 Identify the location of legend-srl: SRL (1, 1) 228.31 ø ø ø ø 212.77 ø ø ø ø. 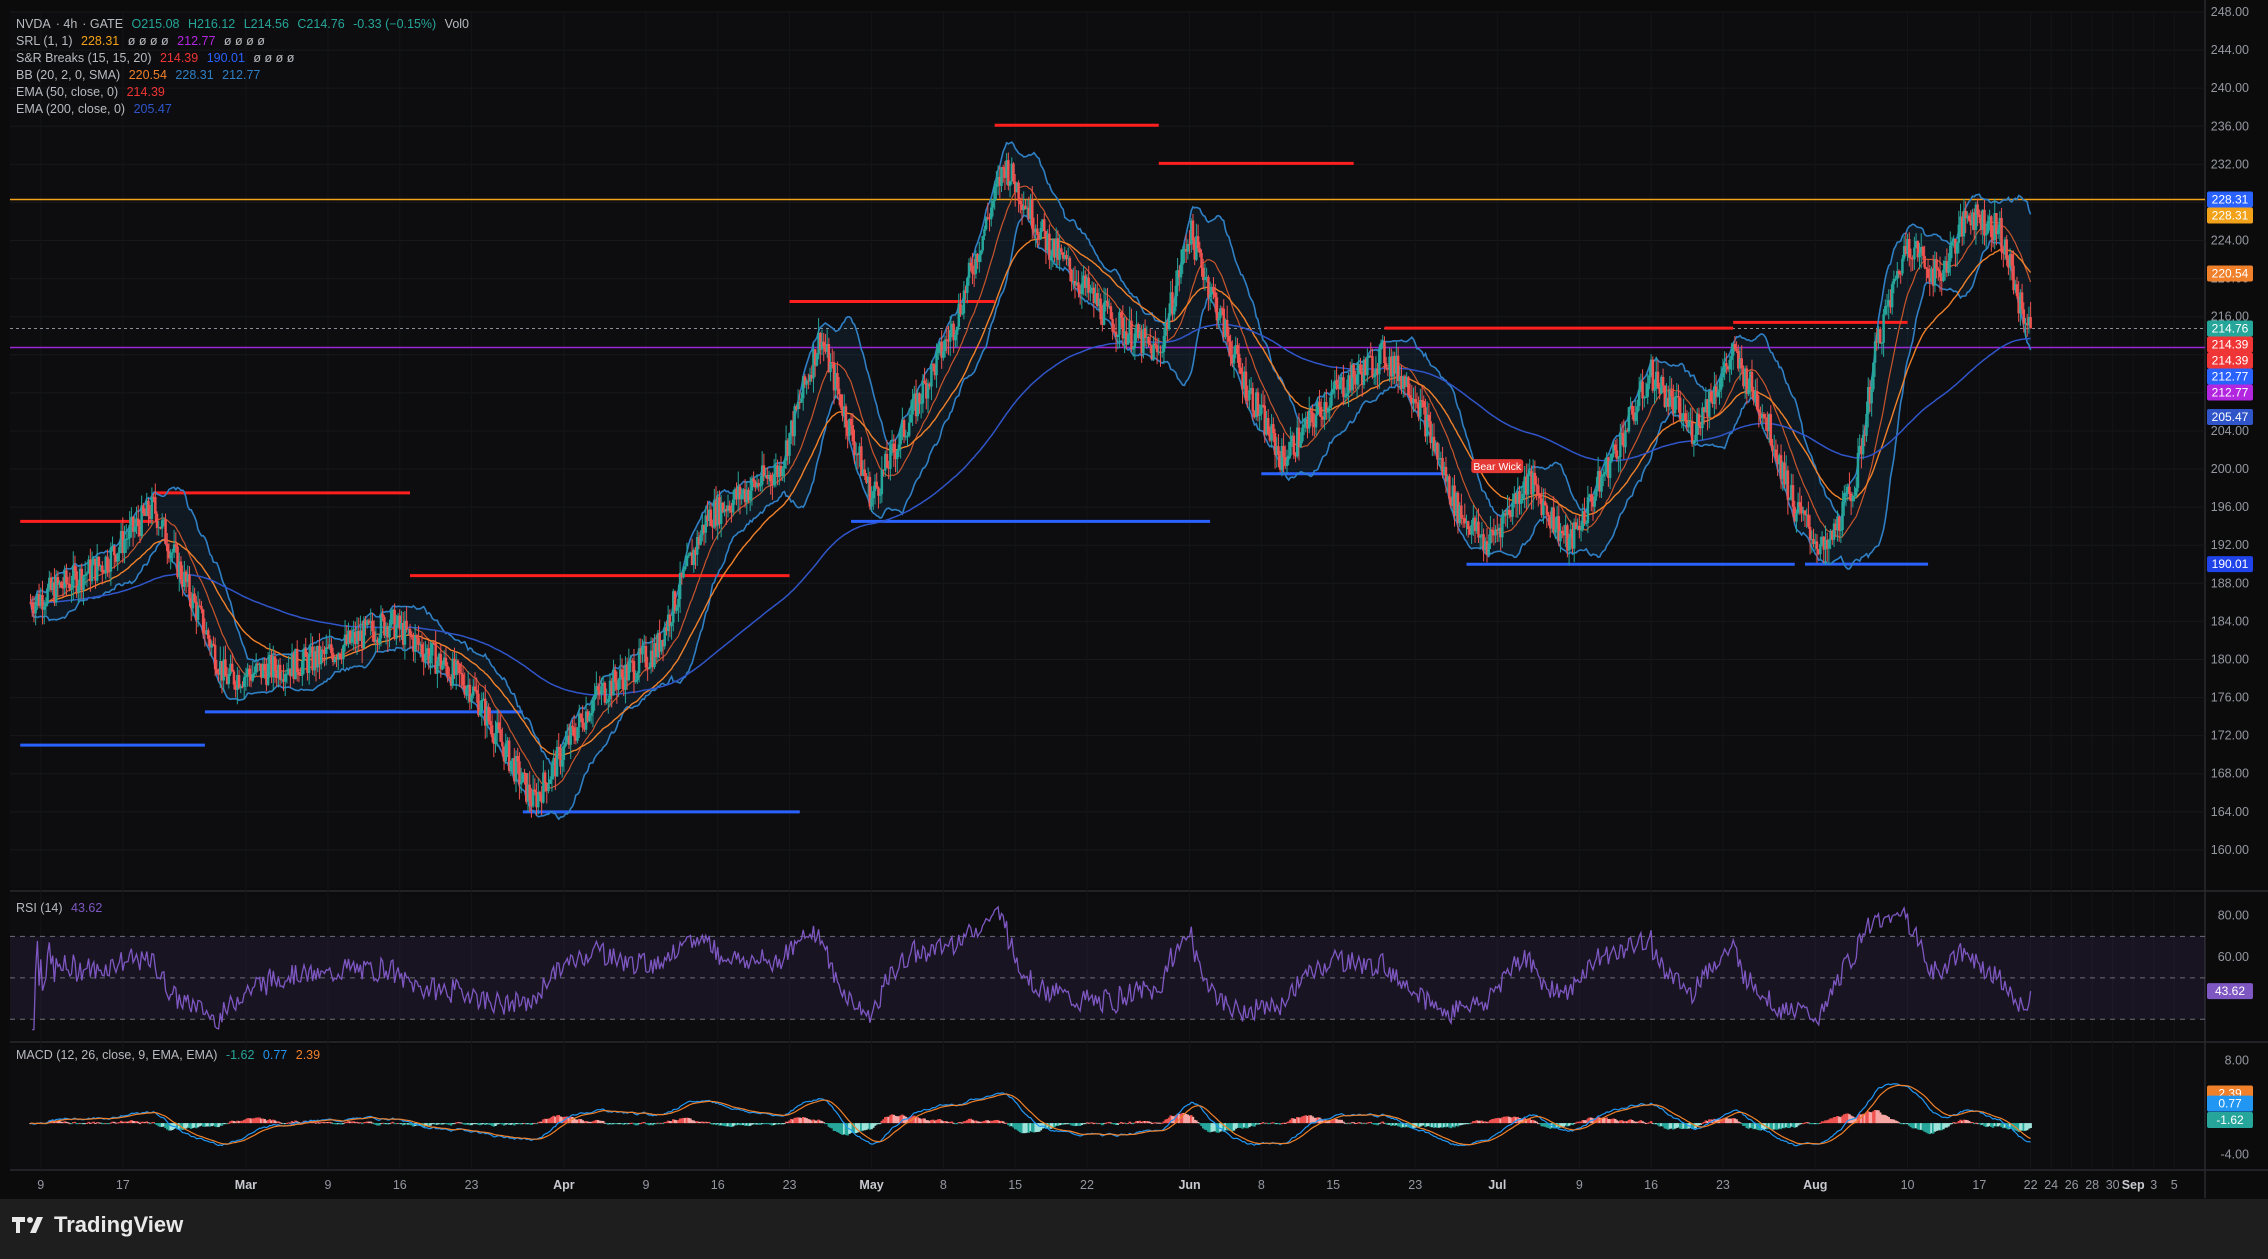
(143, 41).